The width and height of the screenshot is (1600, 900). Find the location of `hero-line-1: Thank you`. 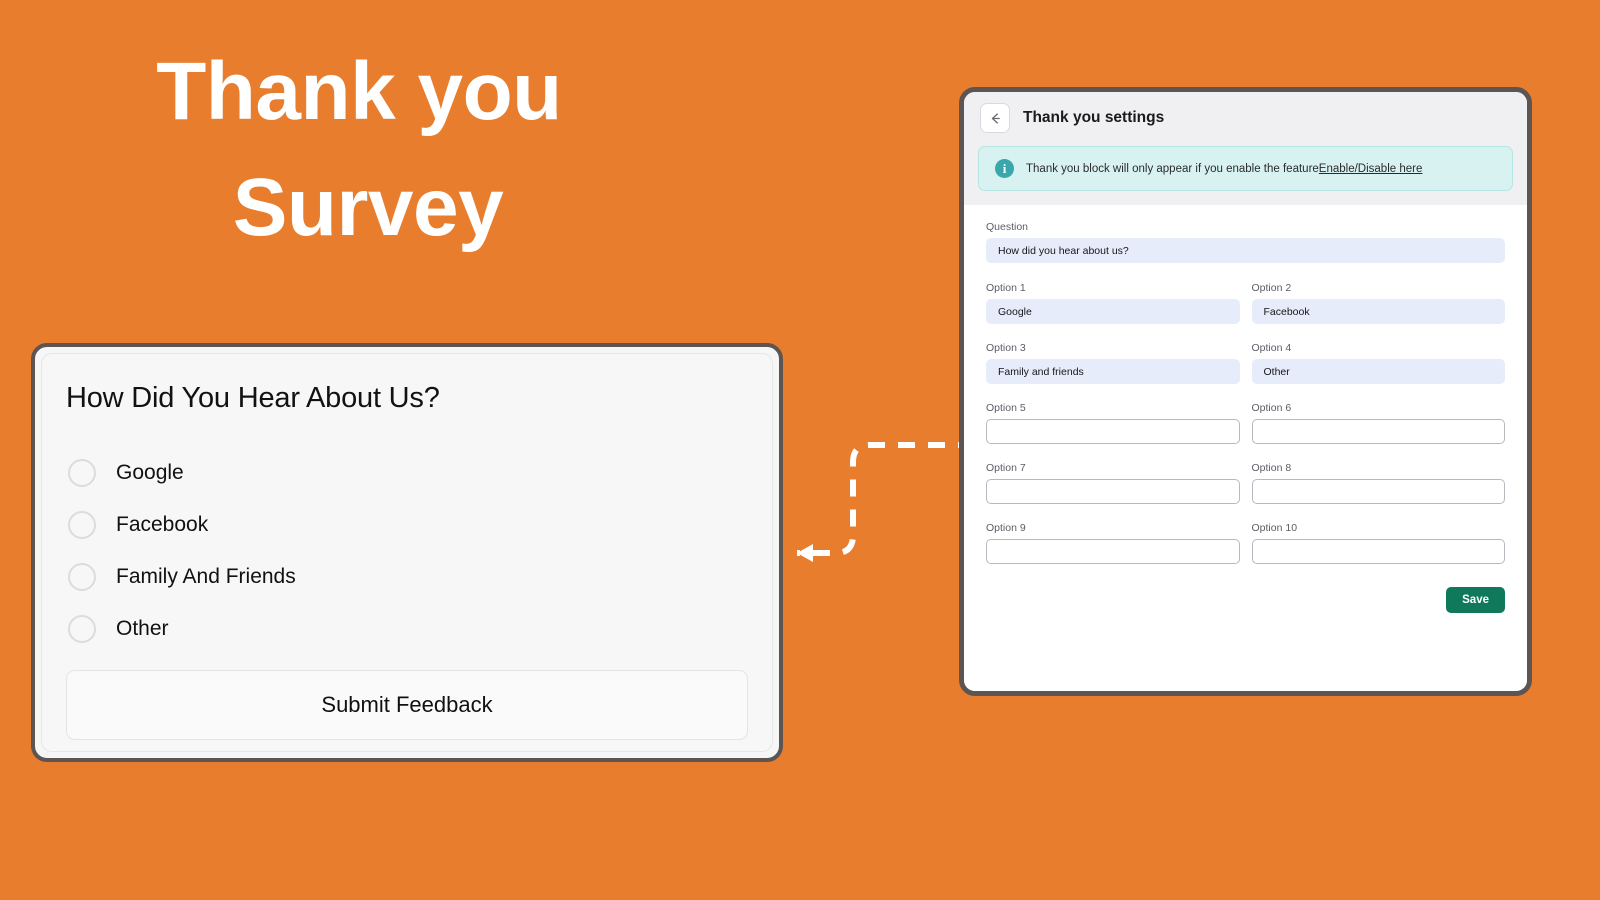

hero-line-1: Thank you is located at coordinates (359, 91).